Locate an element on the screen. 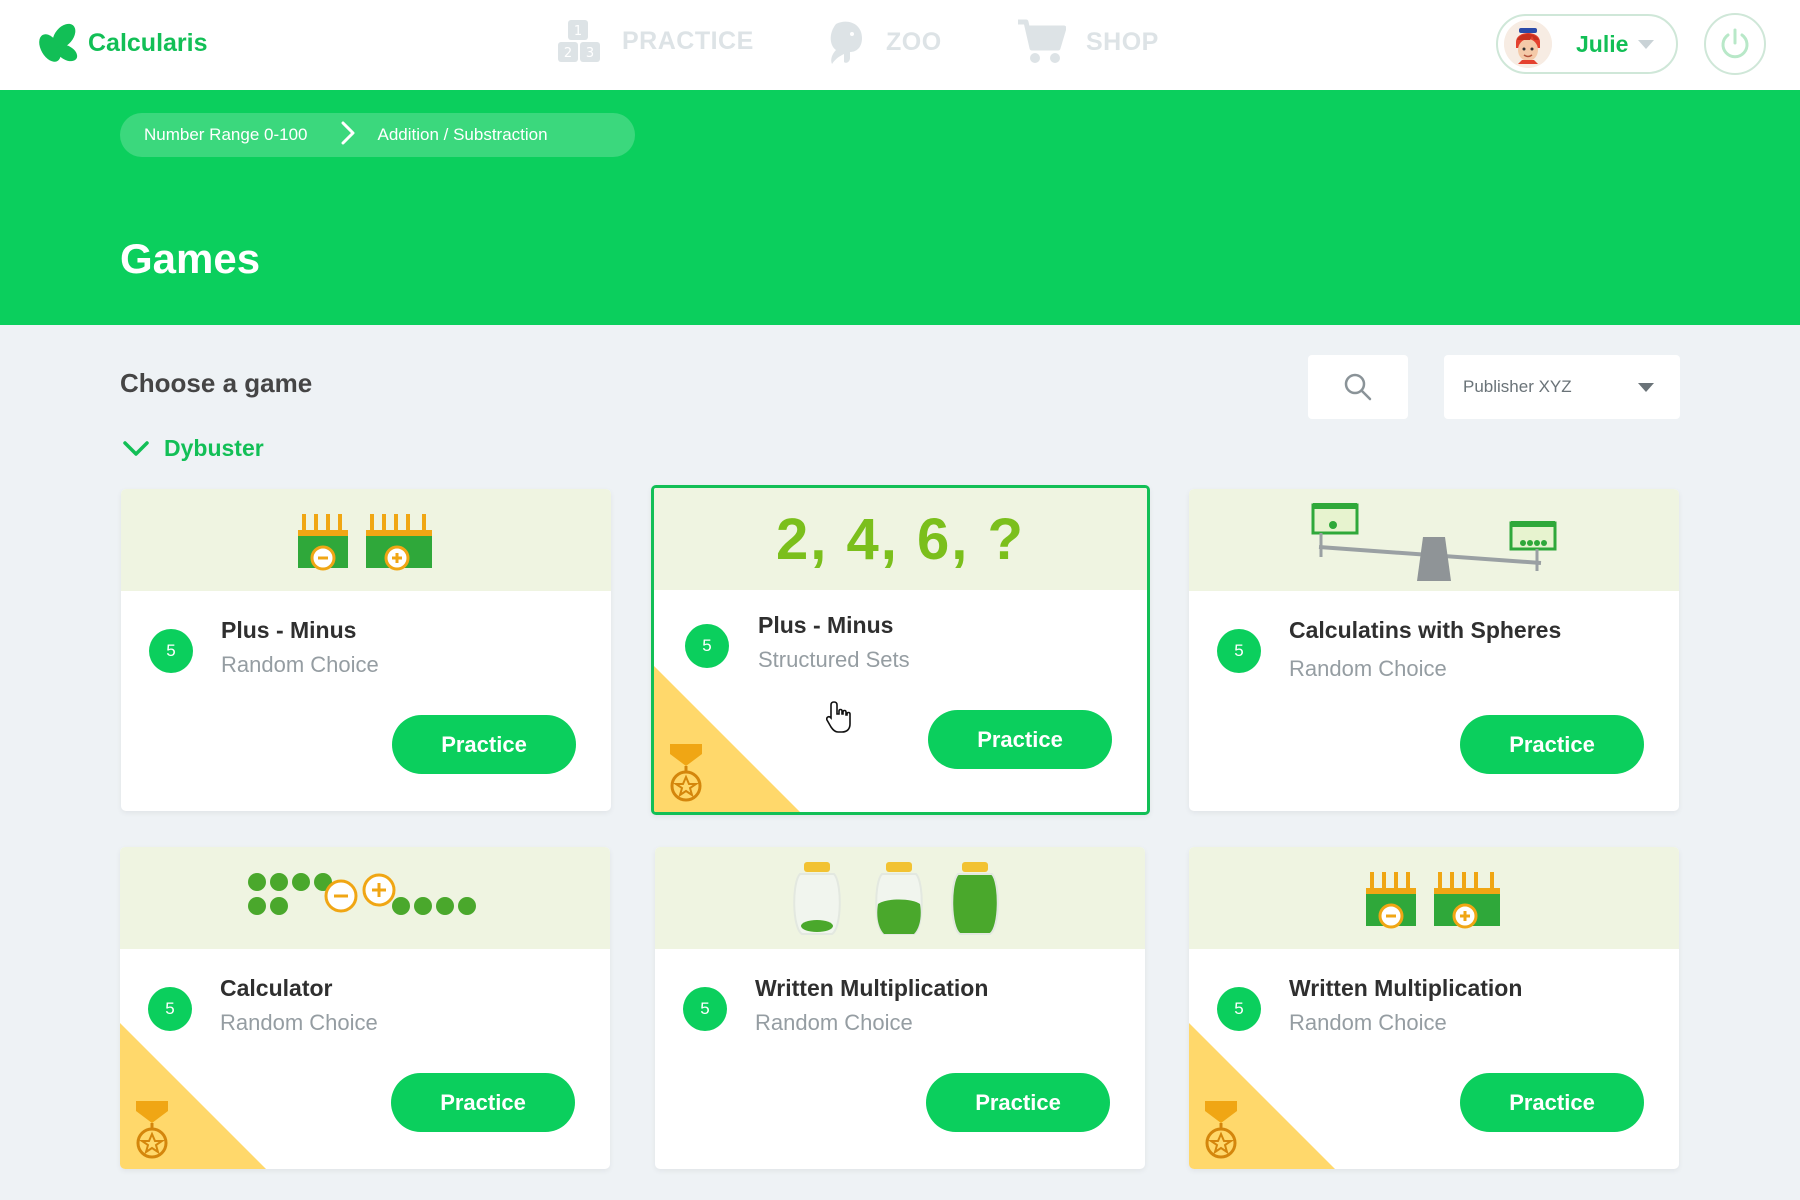 Image resolution: width=1800 pixels, height=1200 pixels. number-blocks-icon: 1 2 3 is located at coordinates (579, 41).